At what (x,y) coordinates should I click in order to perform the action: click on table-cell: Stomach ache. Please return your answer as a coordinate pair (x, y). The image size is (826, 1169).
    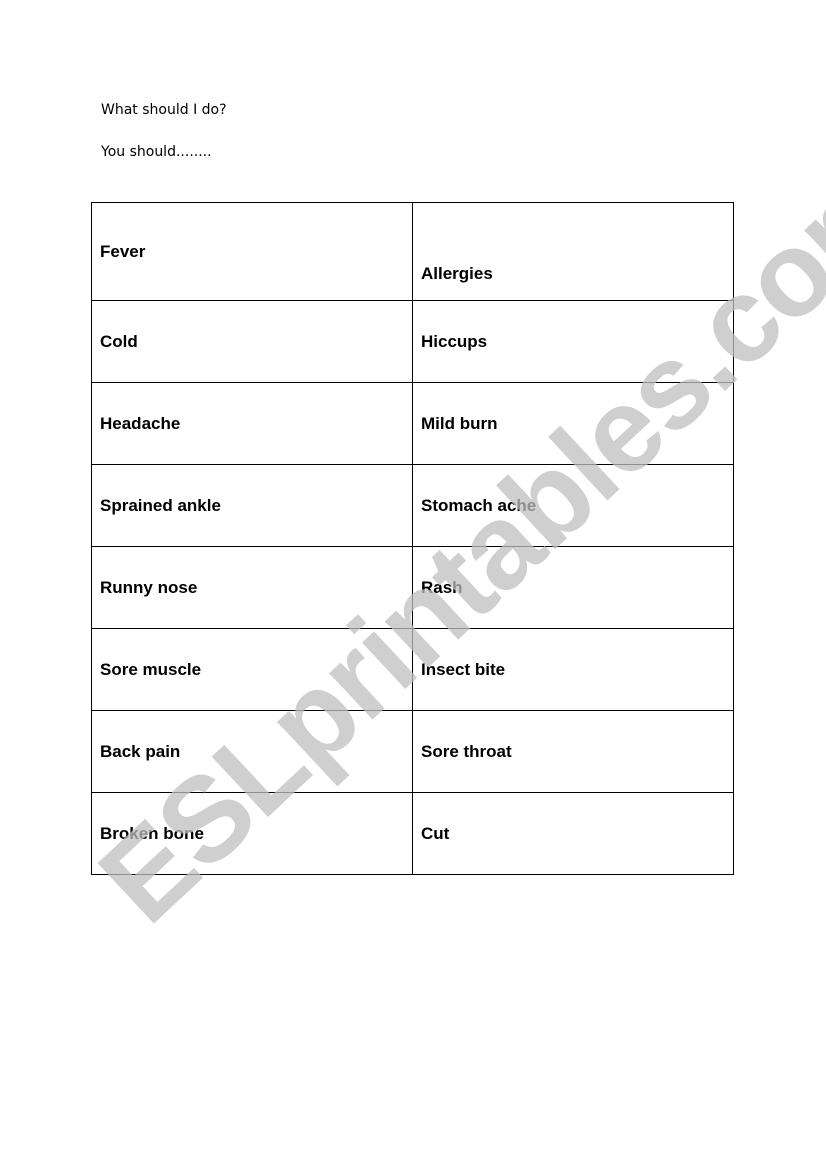
    Looking at the image, I should click on (573, 505).